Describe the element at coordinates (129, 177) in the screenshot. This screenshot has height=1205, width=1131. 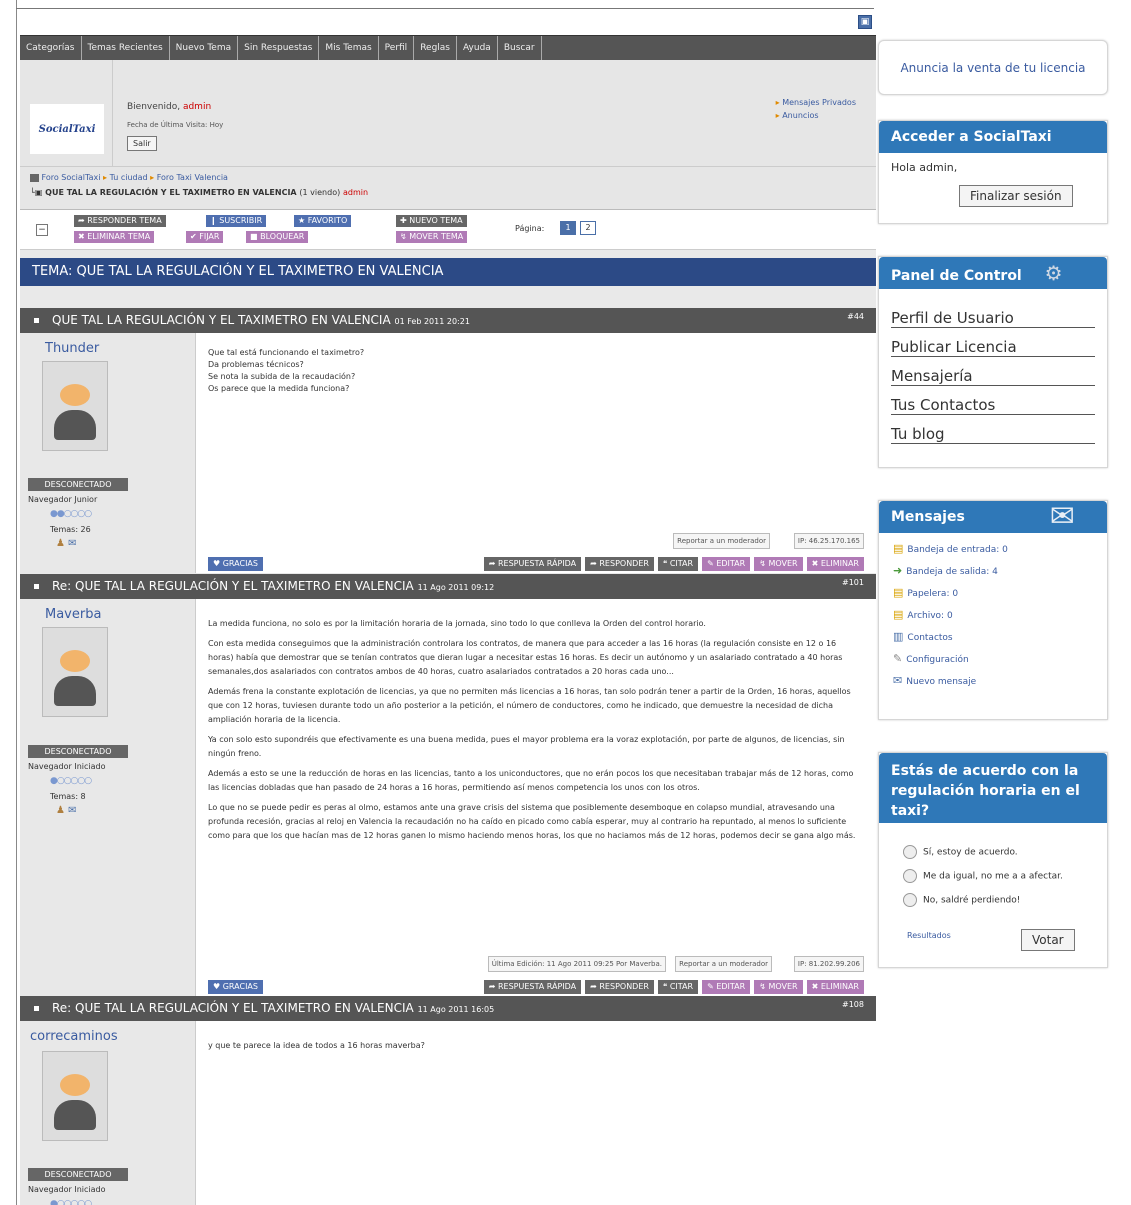
I see `breadcrumb-city: Tu ciudad` at that location.